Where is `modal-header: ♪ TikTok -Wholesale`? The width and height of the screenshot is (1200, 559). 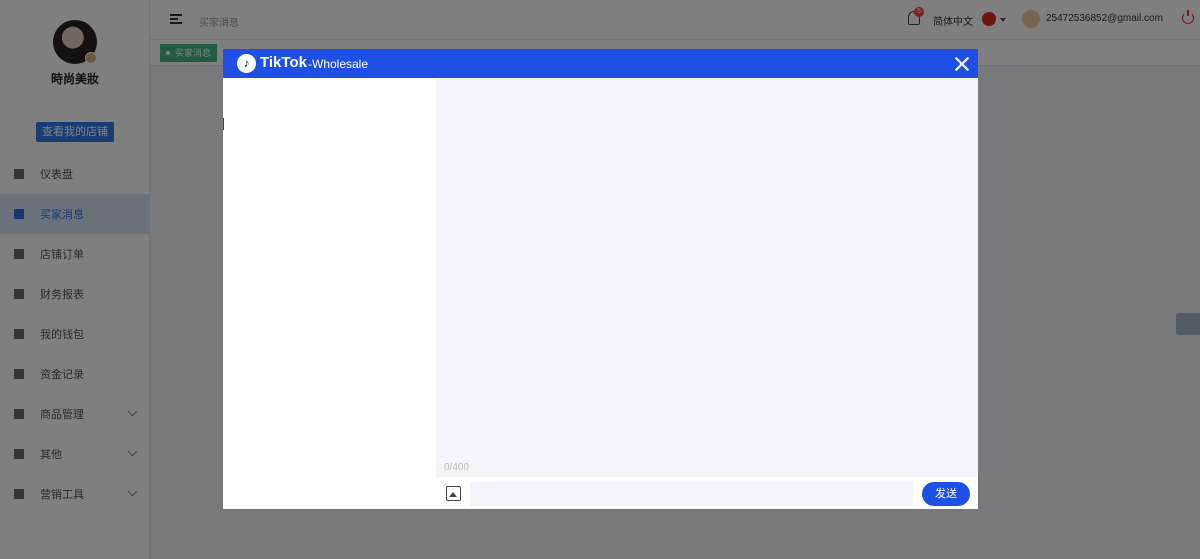
modal-header: ♪ TikTok -Wholesale is located at coordinates (600, 63).